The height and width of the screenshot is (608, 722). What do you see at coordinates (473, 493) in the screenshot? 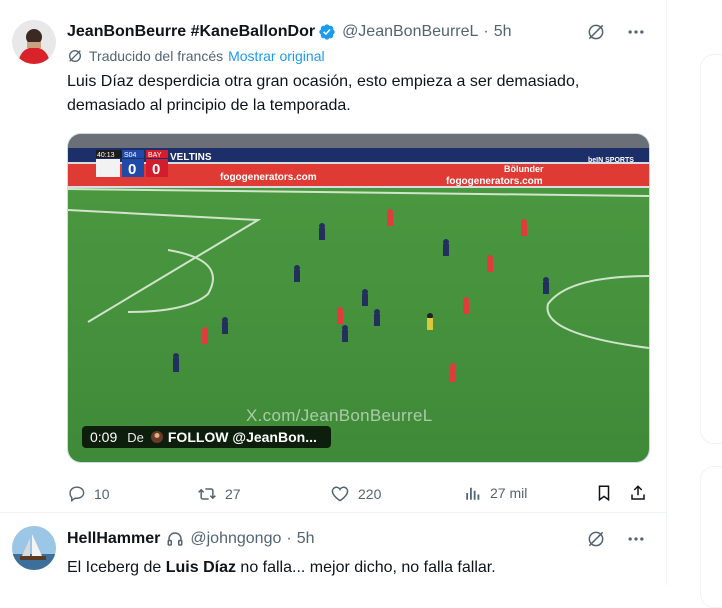
I see `views-icon` at bounding box center [473, 493].